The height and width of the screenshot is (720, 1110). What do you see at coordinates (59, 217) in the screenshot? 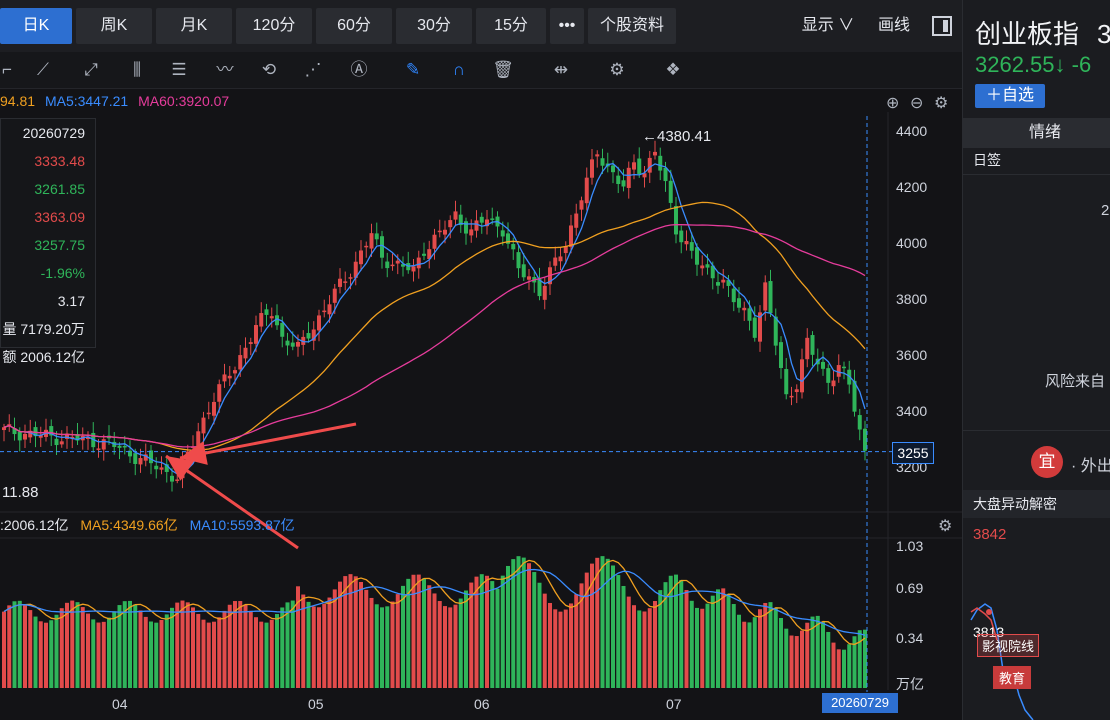
I see `info-low: 3363.09` at bounding box center [59, 217].